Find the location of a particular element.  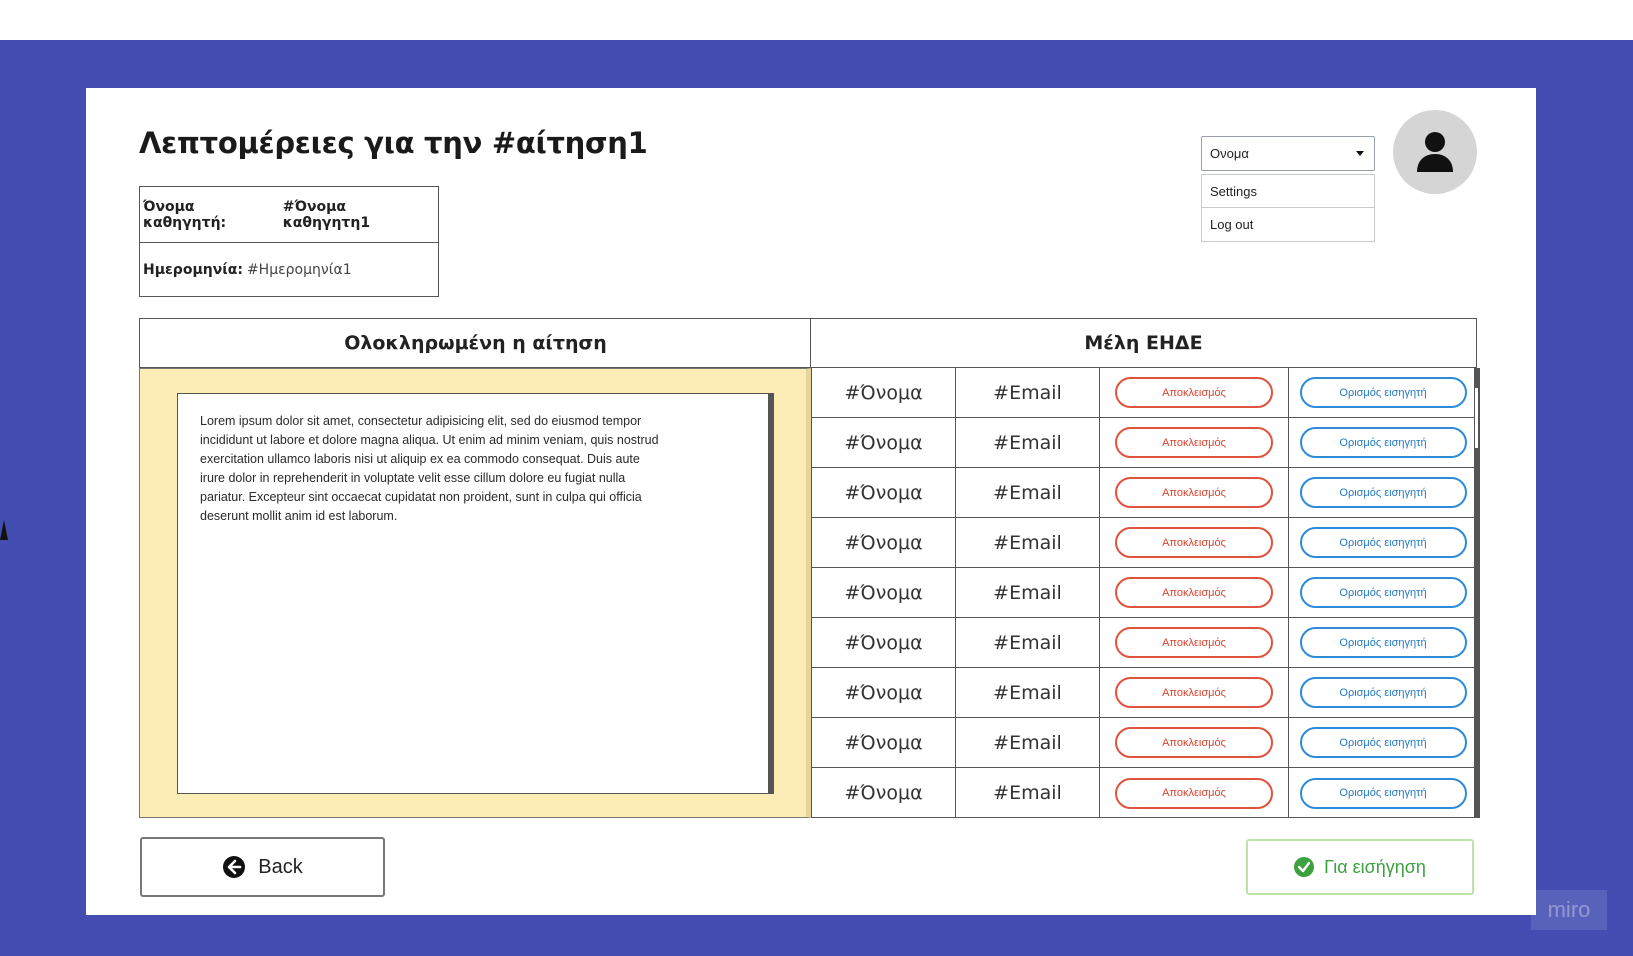

caret-down-icon is located at coordinates (1360, 153).